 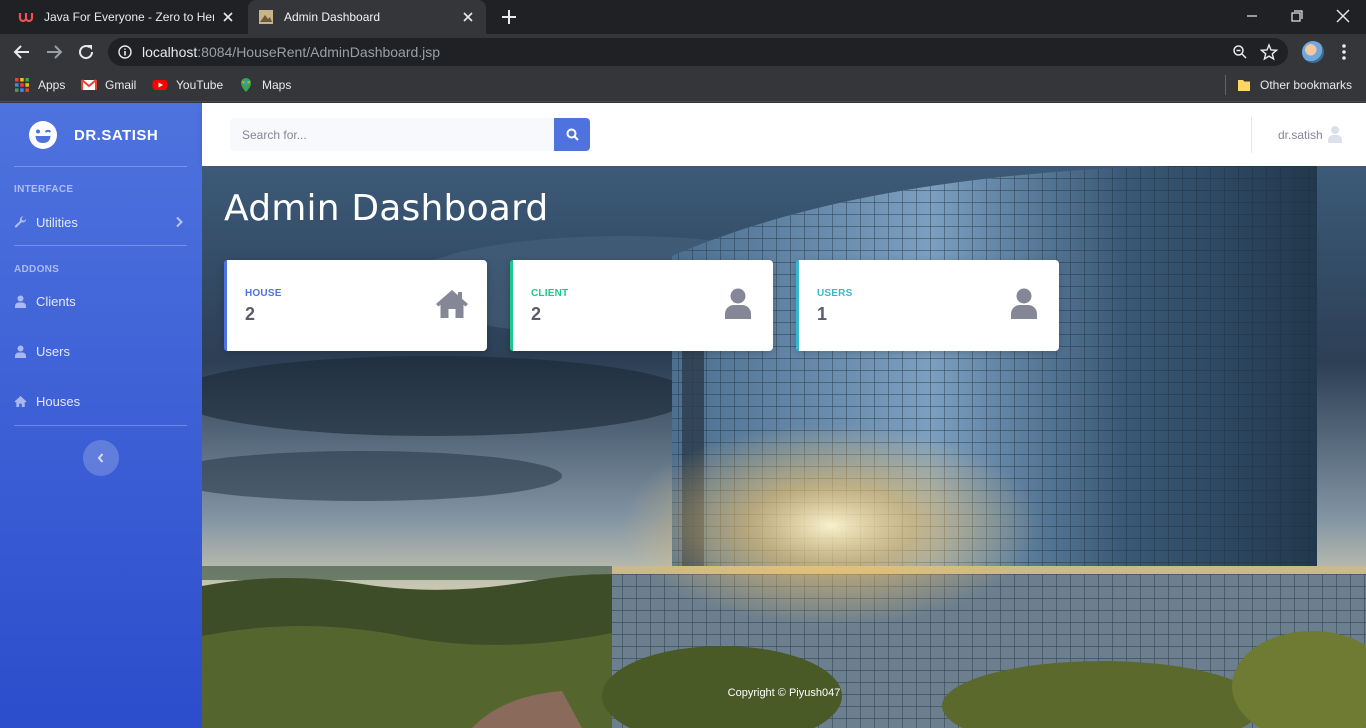 I want to click on stat-card-users: USERS 1, so click(x=927, y=305).